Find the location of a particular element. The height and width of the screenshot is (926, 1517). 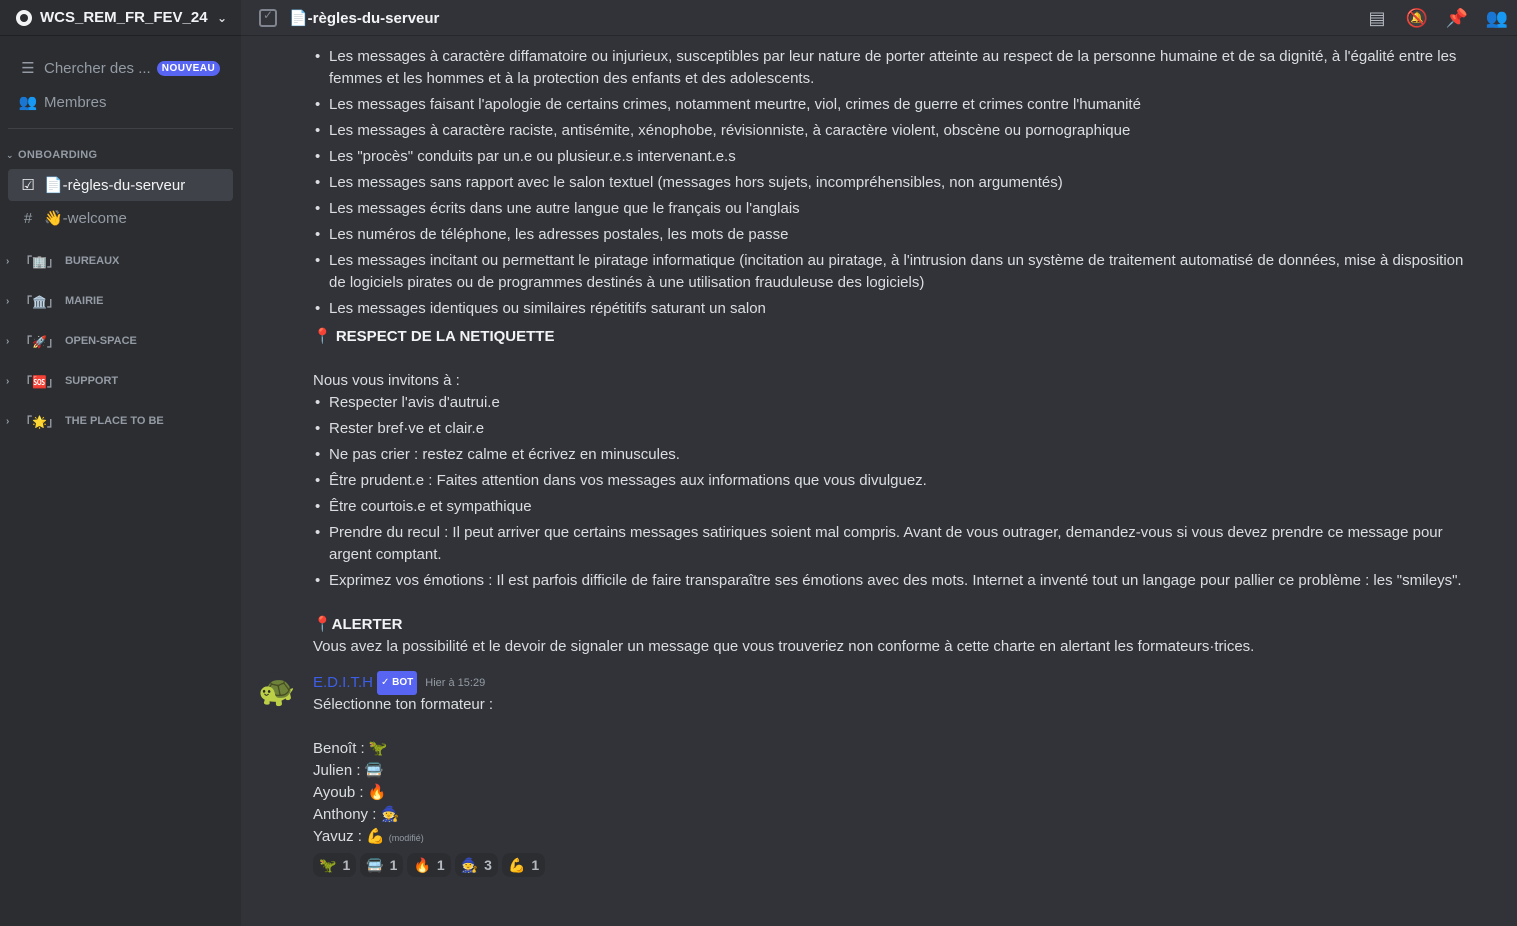

channel-welcome: # 👋-welcome is located at coordinates (120, 218).